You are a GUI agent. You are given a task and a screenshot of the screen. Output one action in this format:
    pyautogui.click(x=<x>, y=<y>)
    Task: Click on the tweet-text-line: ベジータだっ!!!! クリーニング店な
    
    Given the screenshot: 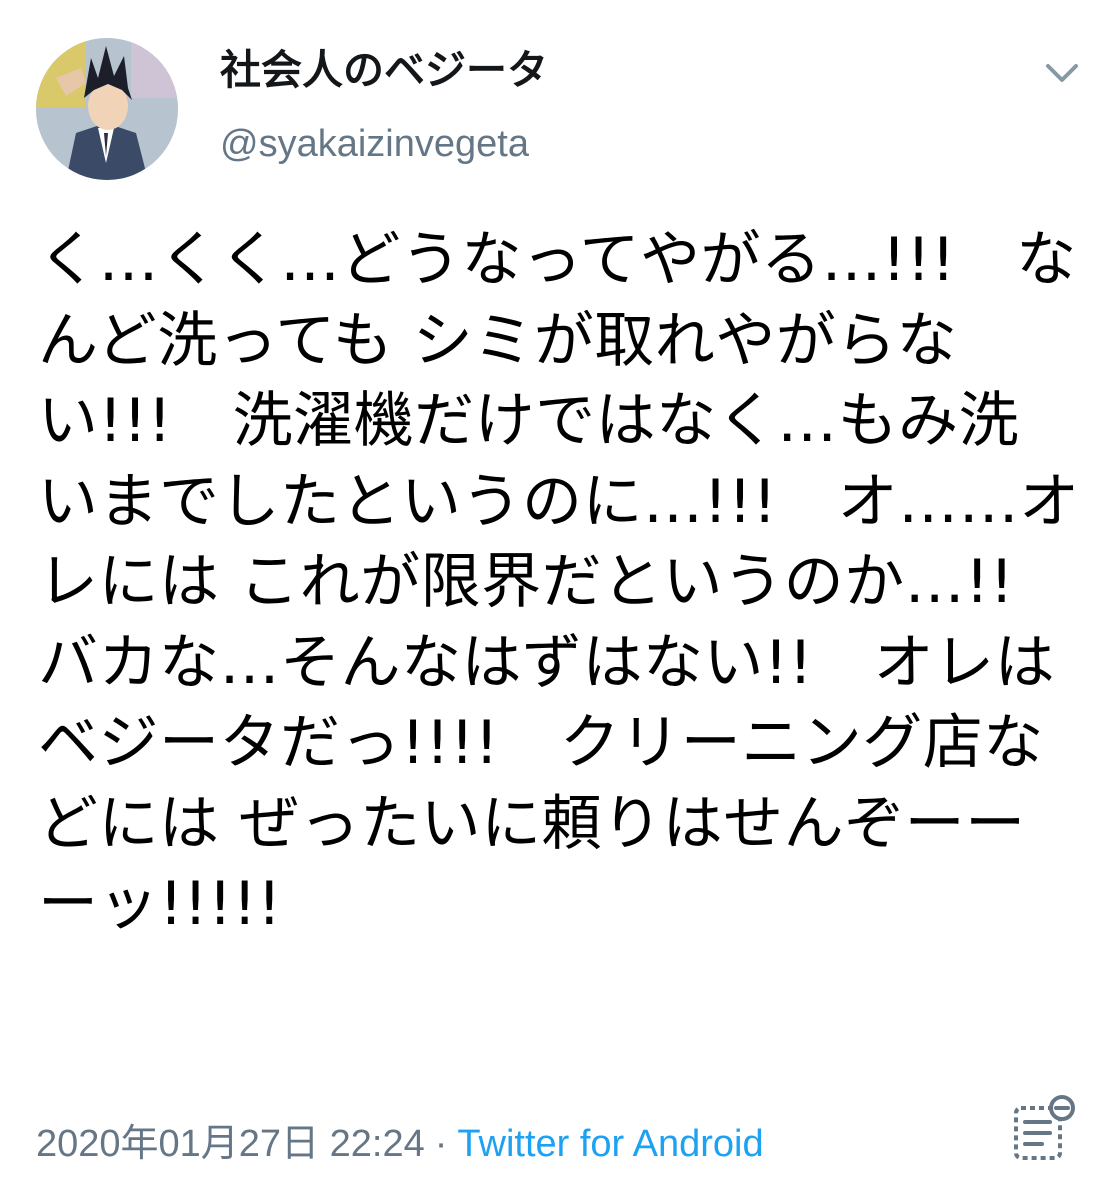 What is the action you would take?
    pyautogui.click(x=541, y=743)
    